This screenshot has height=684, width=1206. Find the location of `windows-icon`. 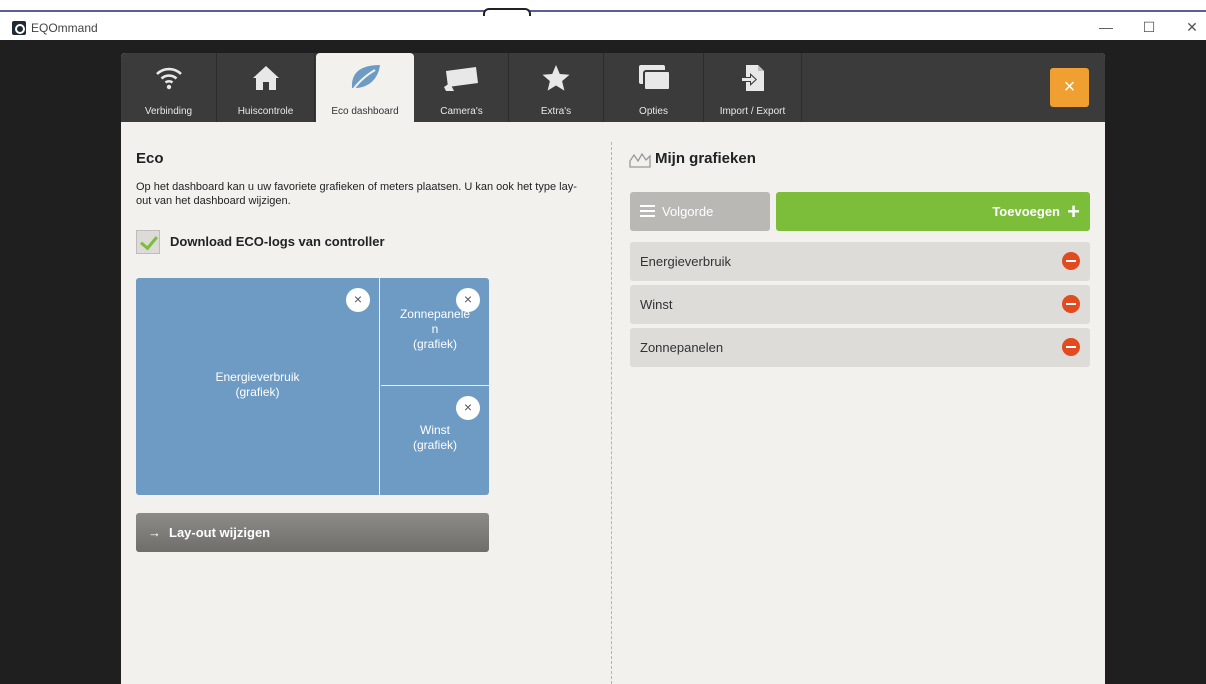

windows-icon is located at coordinates (654, 79).